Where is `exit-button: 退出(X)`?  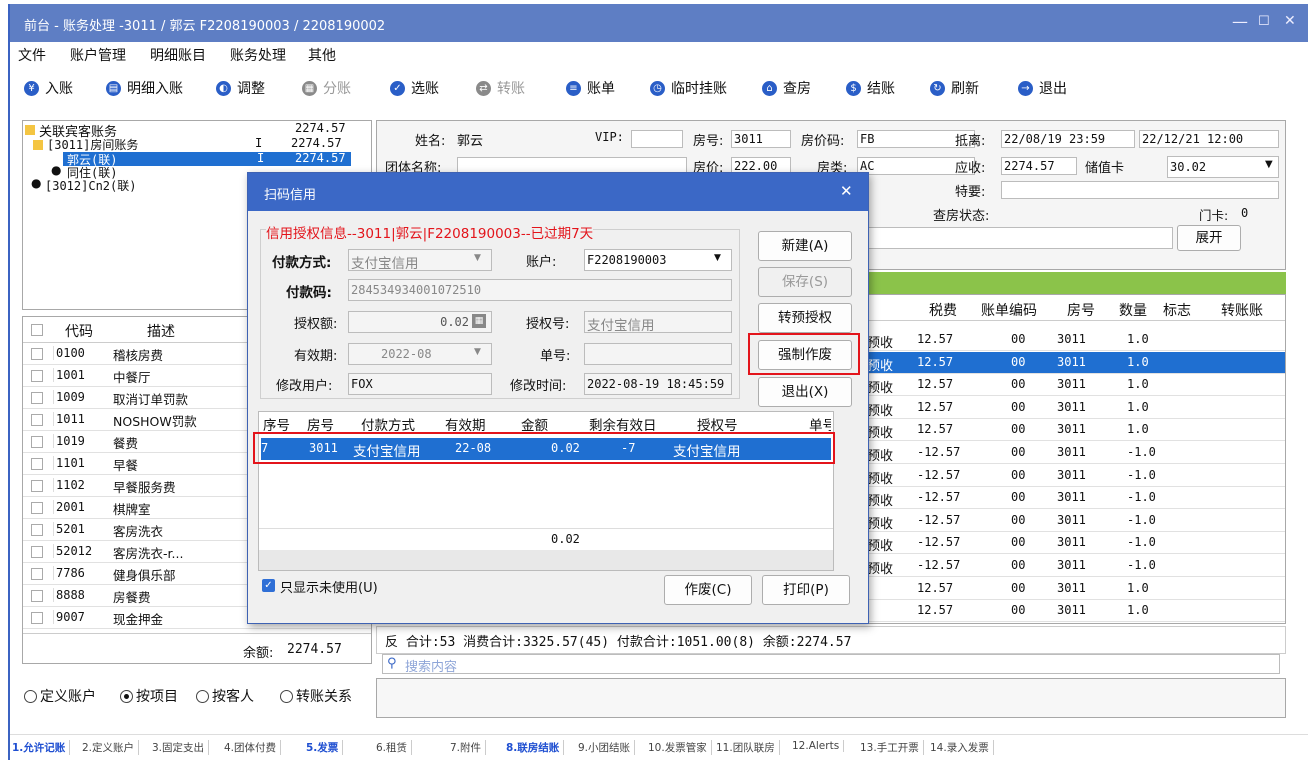 exit-button: 退出(X) is located at coordinates (805, 392).